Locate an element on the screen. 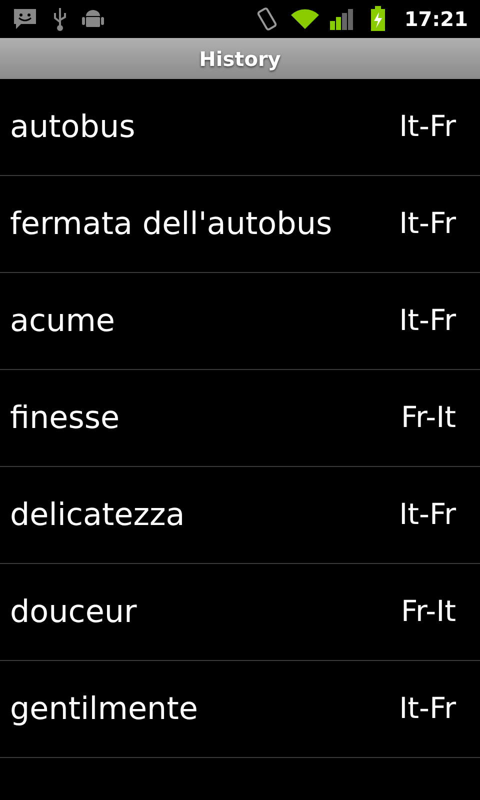  history-item: gentilmente It-Fr is located at coordinates (240, 709).